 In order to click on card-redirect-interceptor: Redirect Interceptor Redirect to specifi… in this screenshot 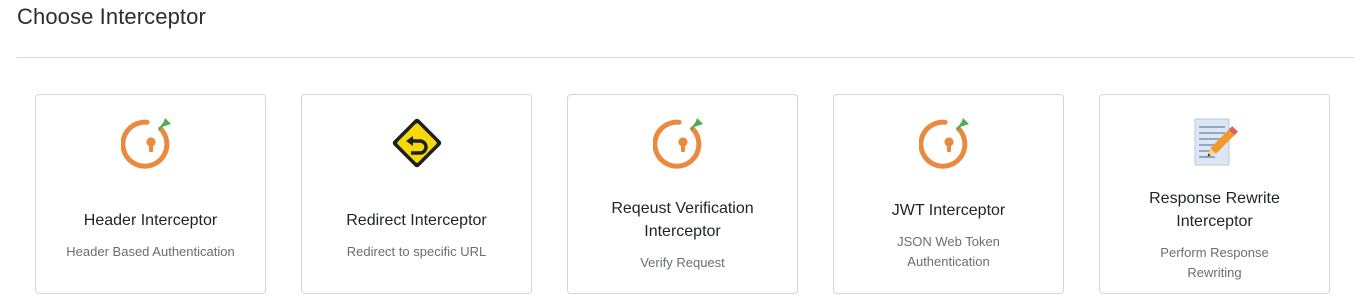, I will do `click(416, 194)`.